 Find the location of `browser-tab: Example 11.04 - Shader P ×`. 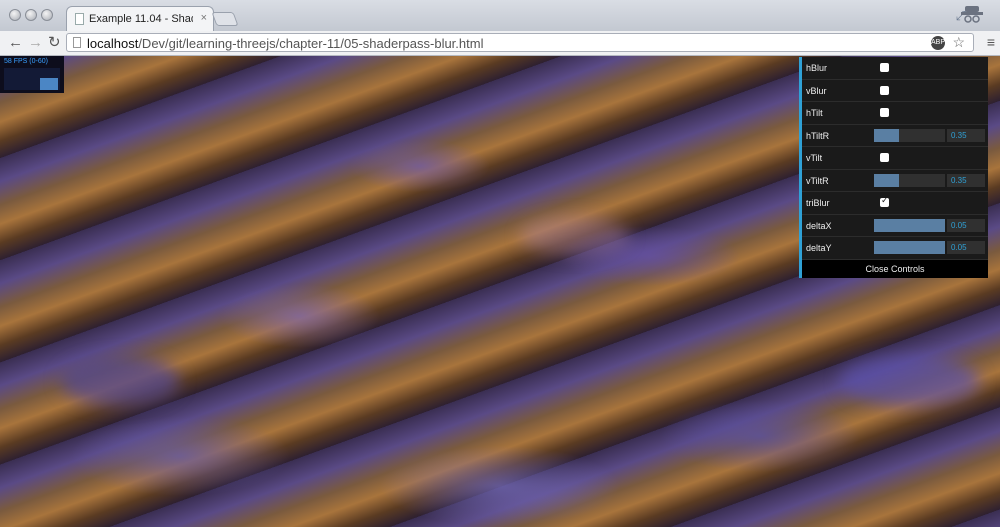

browser-tab: Example 11.04 - Shader P × is located at coordinates (140, 19).